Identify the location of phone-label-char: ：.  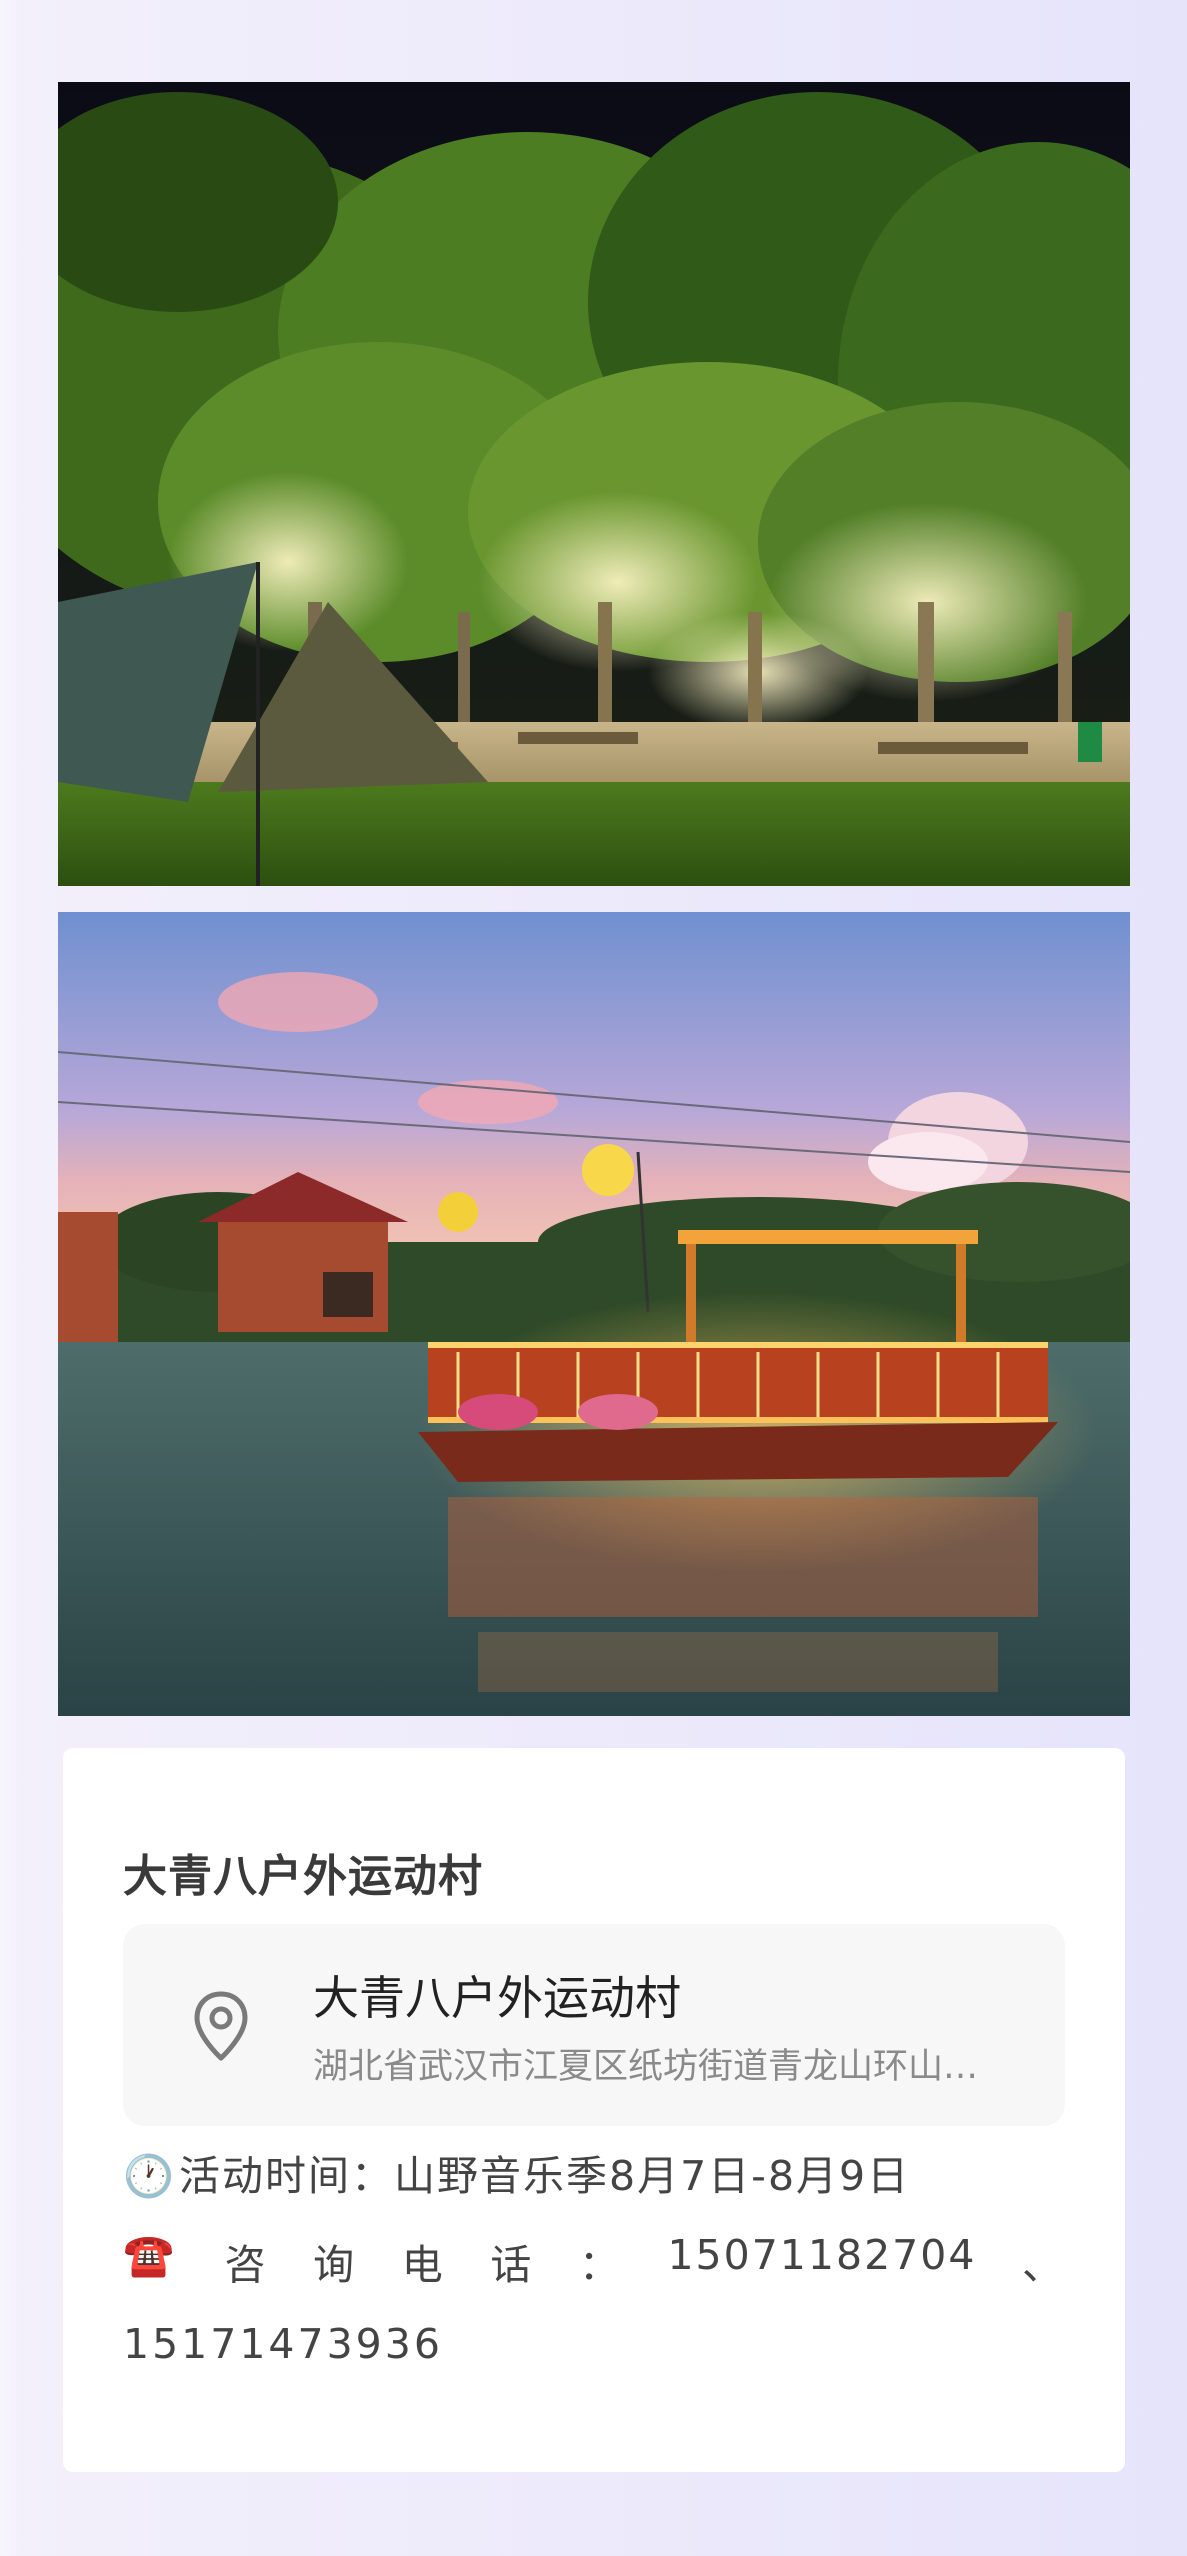
(600, 2265).